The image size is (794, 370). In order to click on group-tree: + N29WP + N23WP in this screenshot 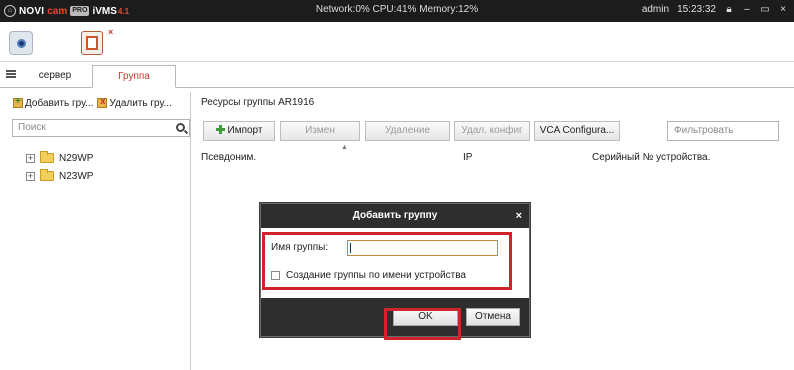, I will do `click(59, 167)`.